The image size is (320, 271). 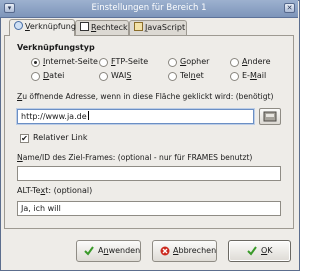 What do you see at coordinates (149, 173) in the screenshot?
I see `target-frame-input` at bounding box center [149, 173].